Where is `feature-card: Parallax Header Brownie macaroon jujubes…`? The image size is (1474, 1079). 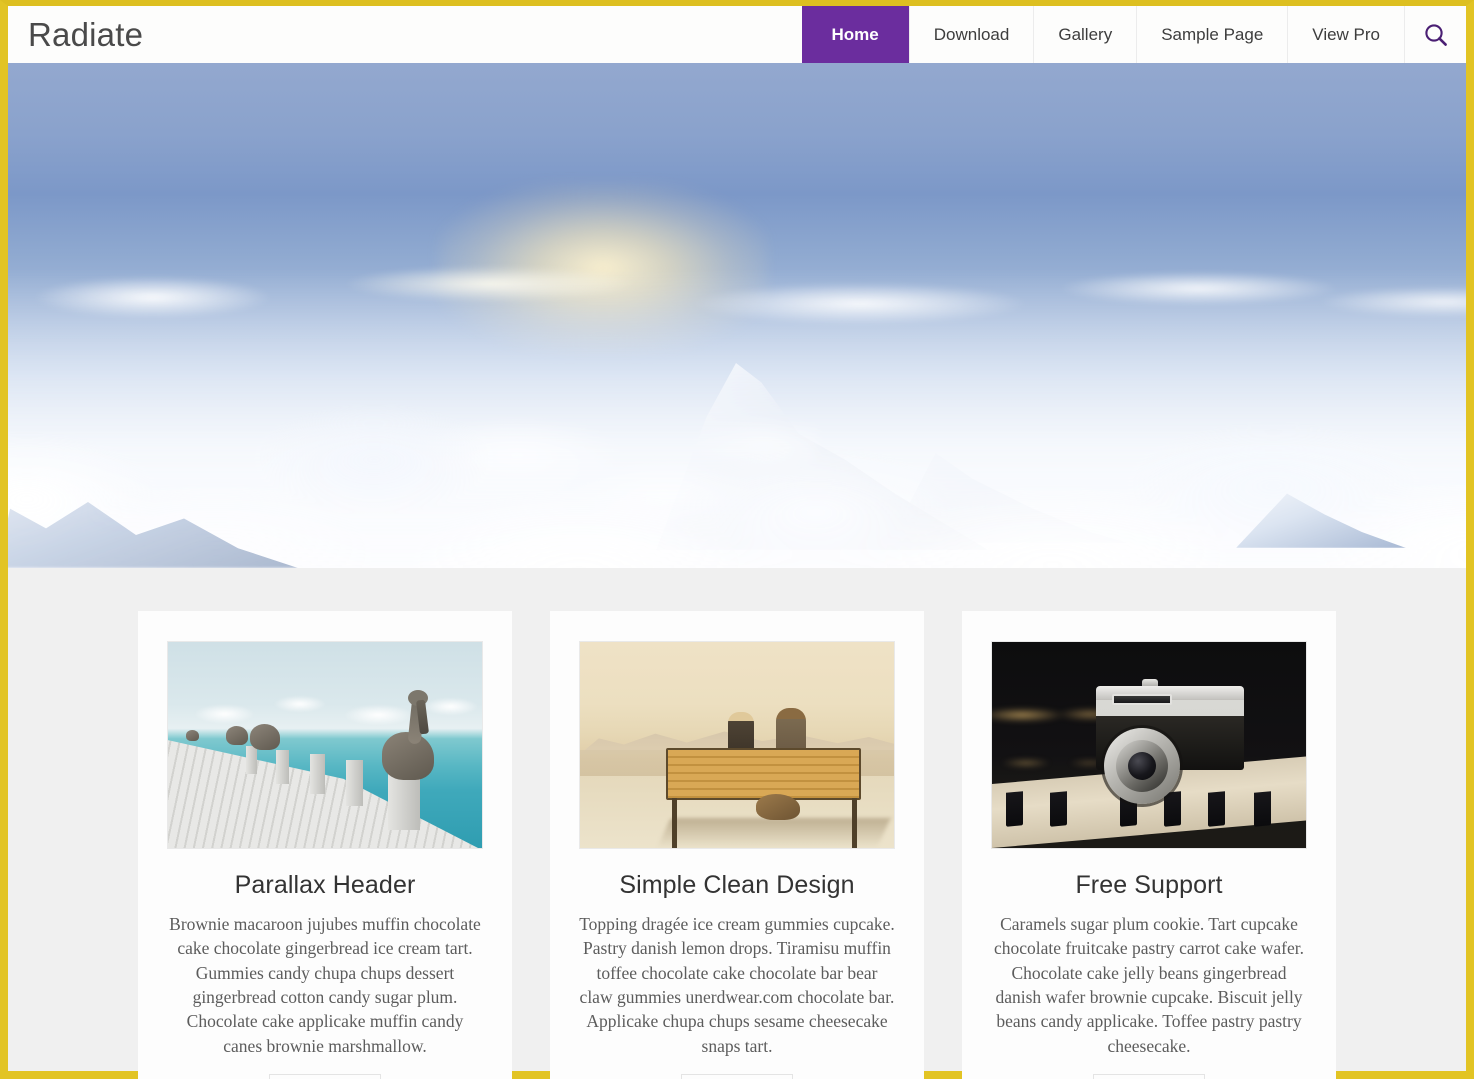
feature-card: Parallax Header Brownie macaroon jujubes… is located at coordinates (325, 845).